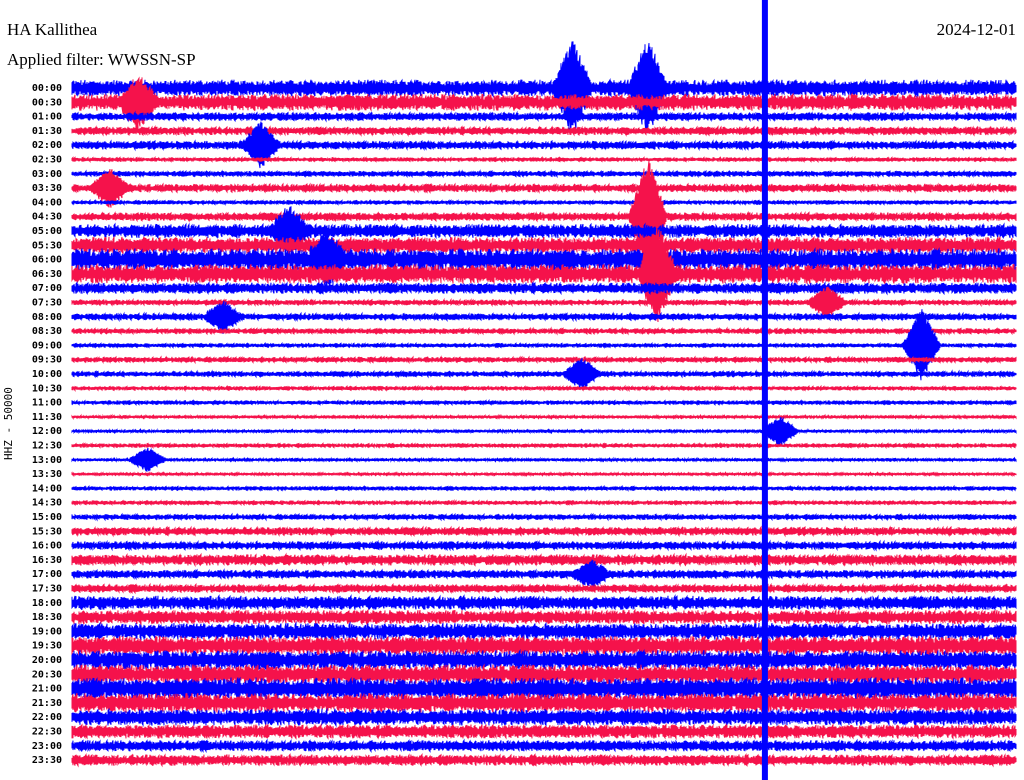  Describe the element at coordinates (544, 631) in the screenshot. I see `trace-1900` at that location.